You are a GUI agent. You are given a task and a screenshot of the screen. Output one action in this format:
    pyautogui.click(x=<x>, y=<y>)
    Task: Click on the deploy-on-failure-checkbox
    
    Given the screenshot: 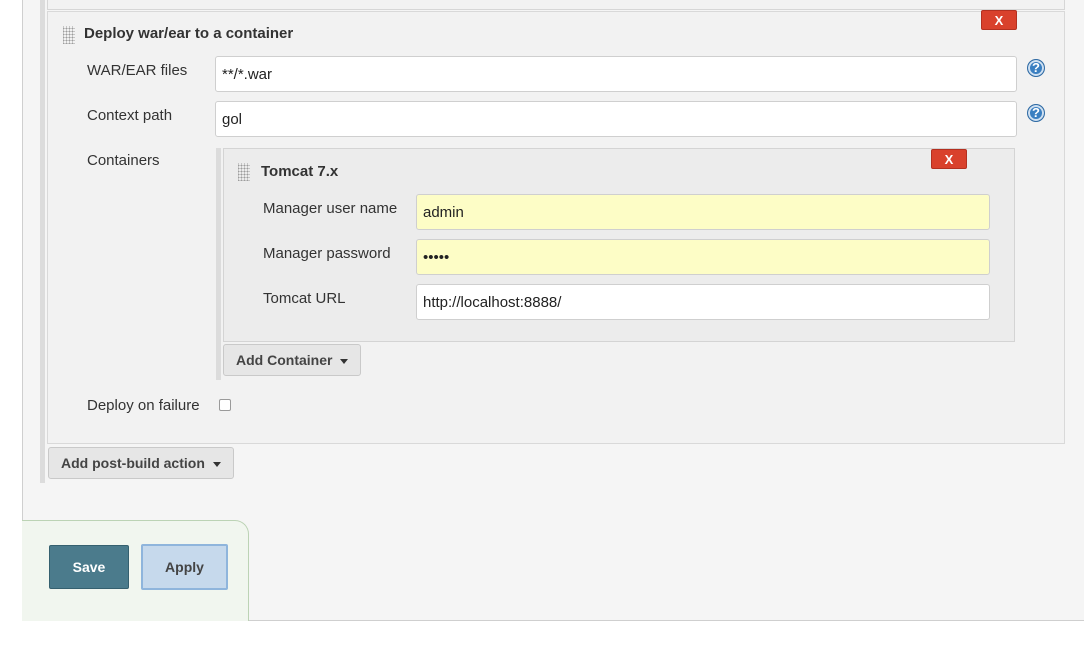 What is the action you would take?
    pyautogui.click(x=225, y=405)
    